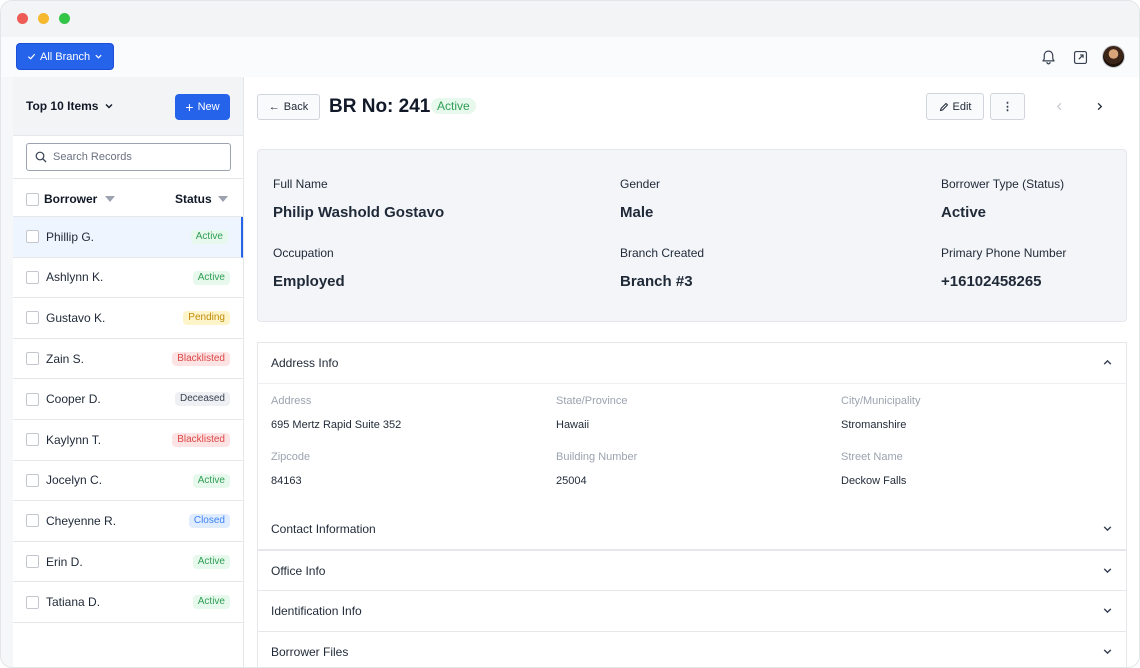  What do you see at coordinates (692, 571) in the screenshot?
I see `office-info-header: Office Info` at bounding box center [692, 571].